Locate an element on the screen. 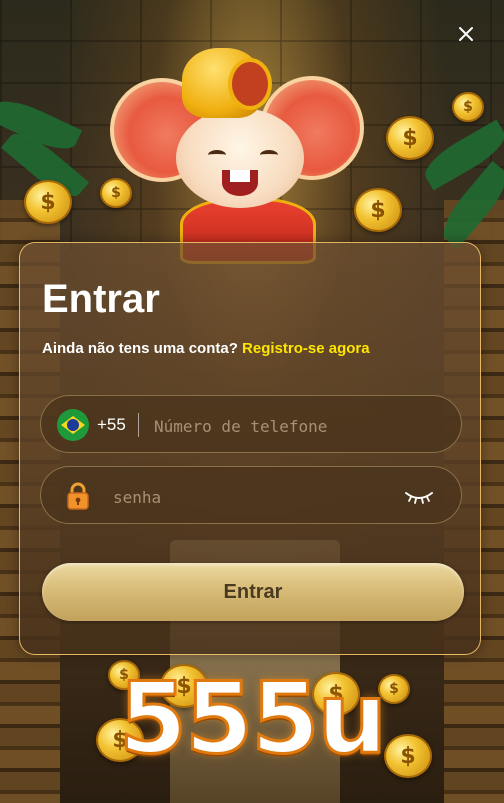  close-button is located at coordinates (466, 34).